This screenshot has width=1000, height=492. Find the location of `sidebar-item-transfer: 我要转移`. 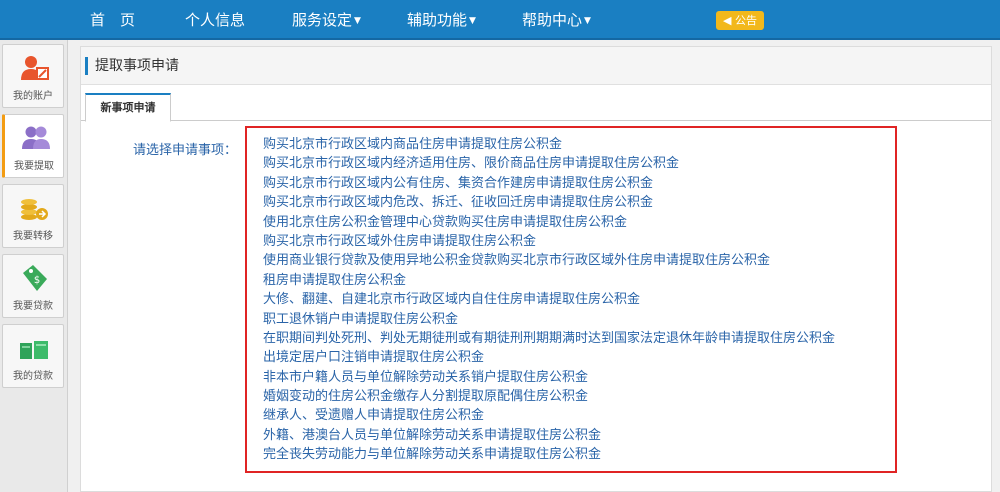

sidebar-item-transfer: 我要转移 is located at coordinates (33, 216).